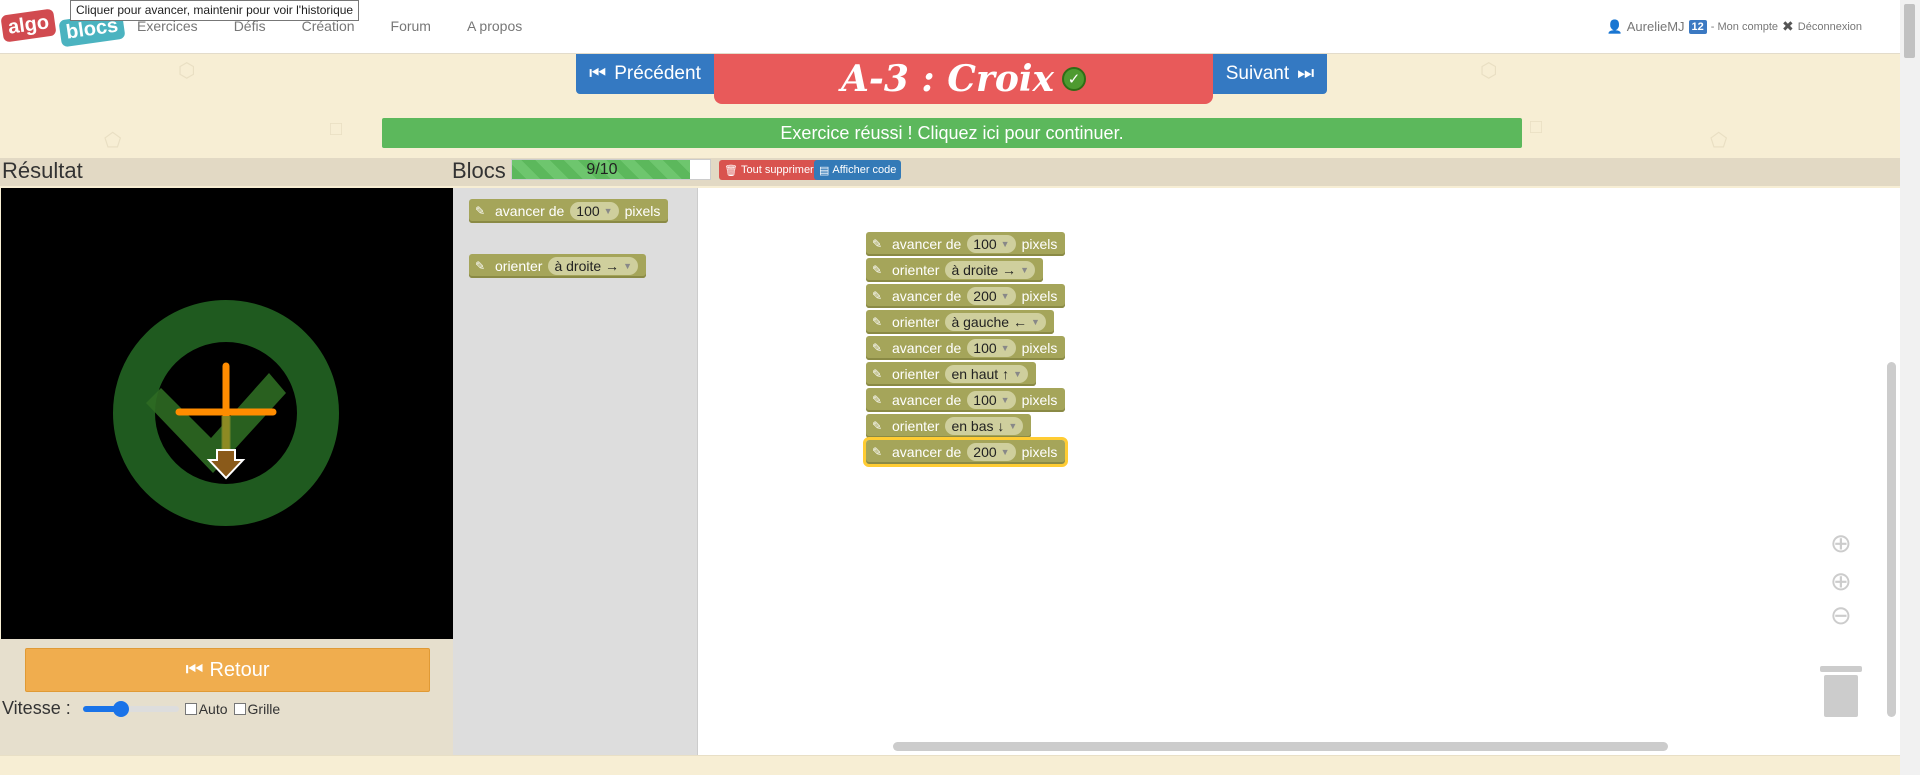 The width and height of the screenshot is (1920, 775). What do you see at coordinates (479, 170) in the screenshot?
I see `blocks-heading: Blocs` at bounding box center [479, 170].